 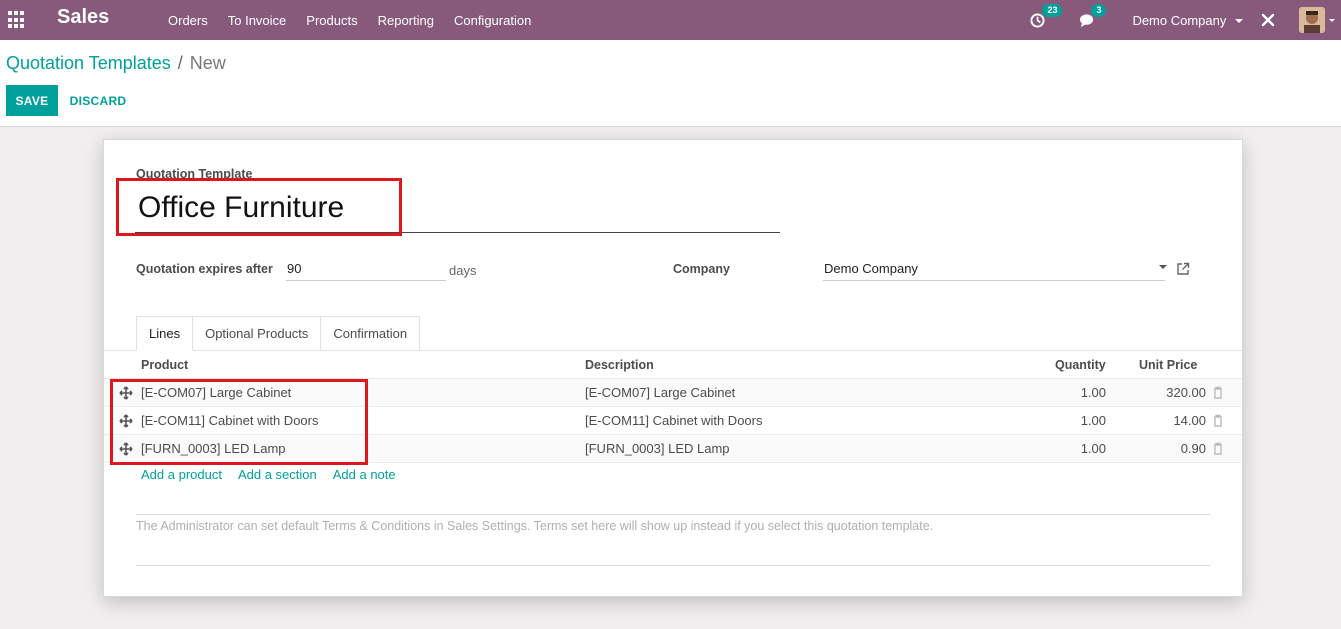 I want to click on menu-to-invoice: To Invoice, so click(x=257, y=20).